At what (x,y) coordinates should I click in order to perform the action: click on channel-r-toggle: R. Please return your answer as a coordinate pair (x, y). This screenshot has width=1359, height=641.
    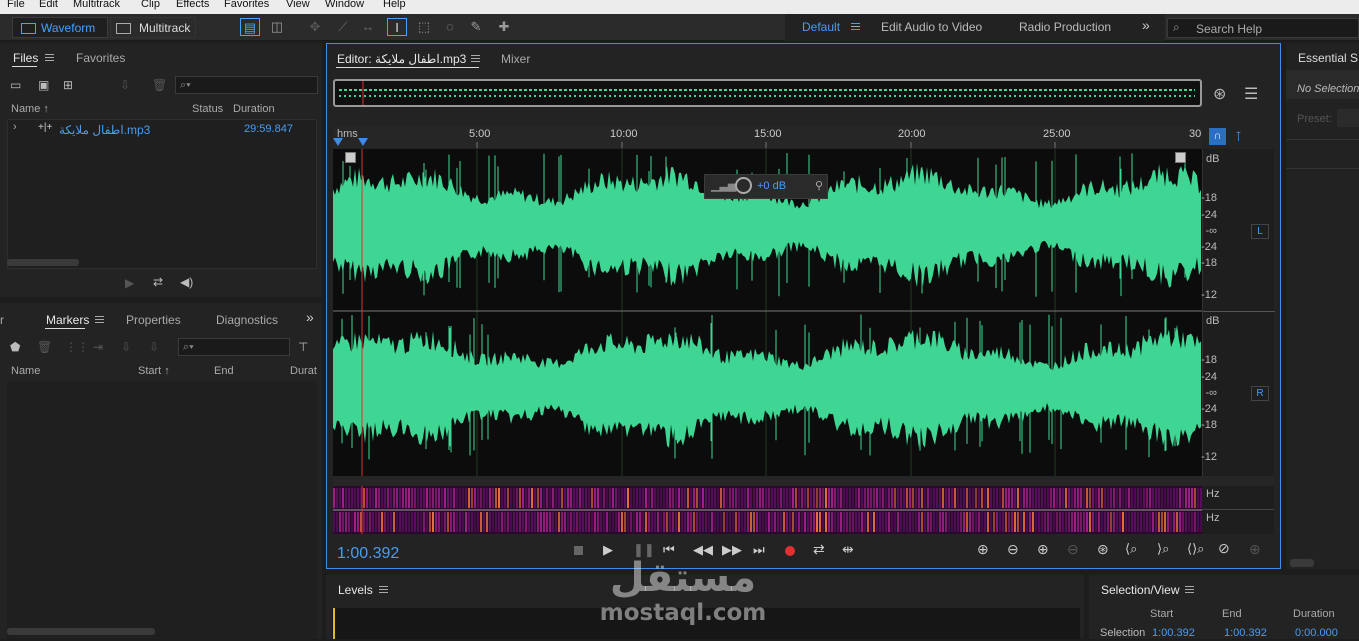
    Looking at the image, I should click on (1260, 393).